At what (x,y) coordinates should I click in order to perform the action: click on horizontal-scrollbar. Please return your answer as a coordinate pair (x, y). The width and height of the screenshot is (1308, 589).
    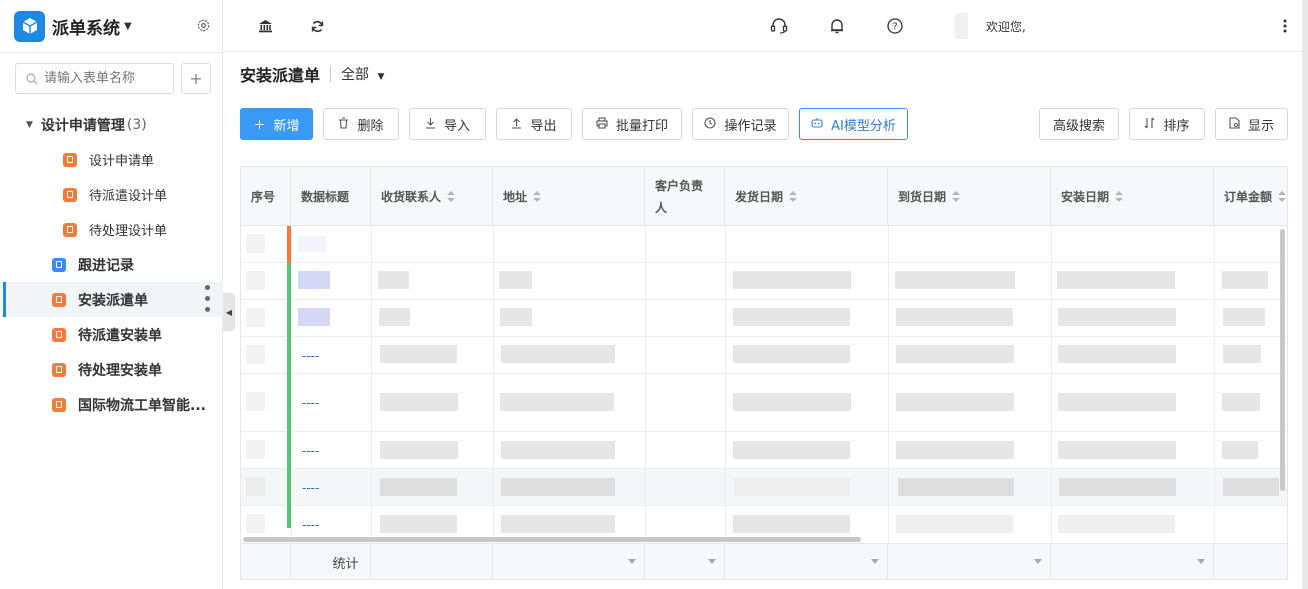
    Looking at the image, I should click on (552, 539).